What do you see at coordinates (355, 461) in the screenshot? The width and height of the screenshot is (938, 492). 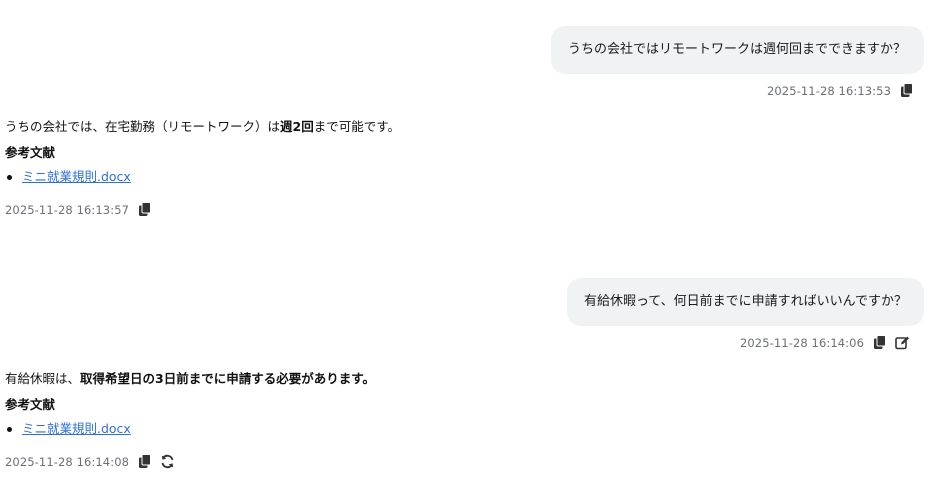 I see `message-meta: 2025-11-28 16:14:08` at bounding box center [355, 461].